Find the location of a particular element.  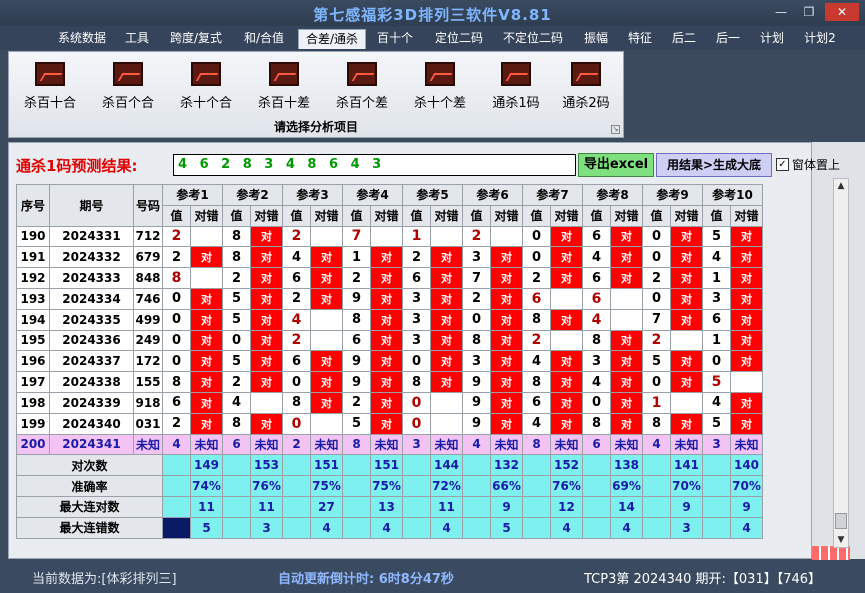

col-header-ref: 参考9 is located at coordinates (672, 195).